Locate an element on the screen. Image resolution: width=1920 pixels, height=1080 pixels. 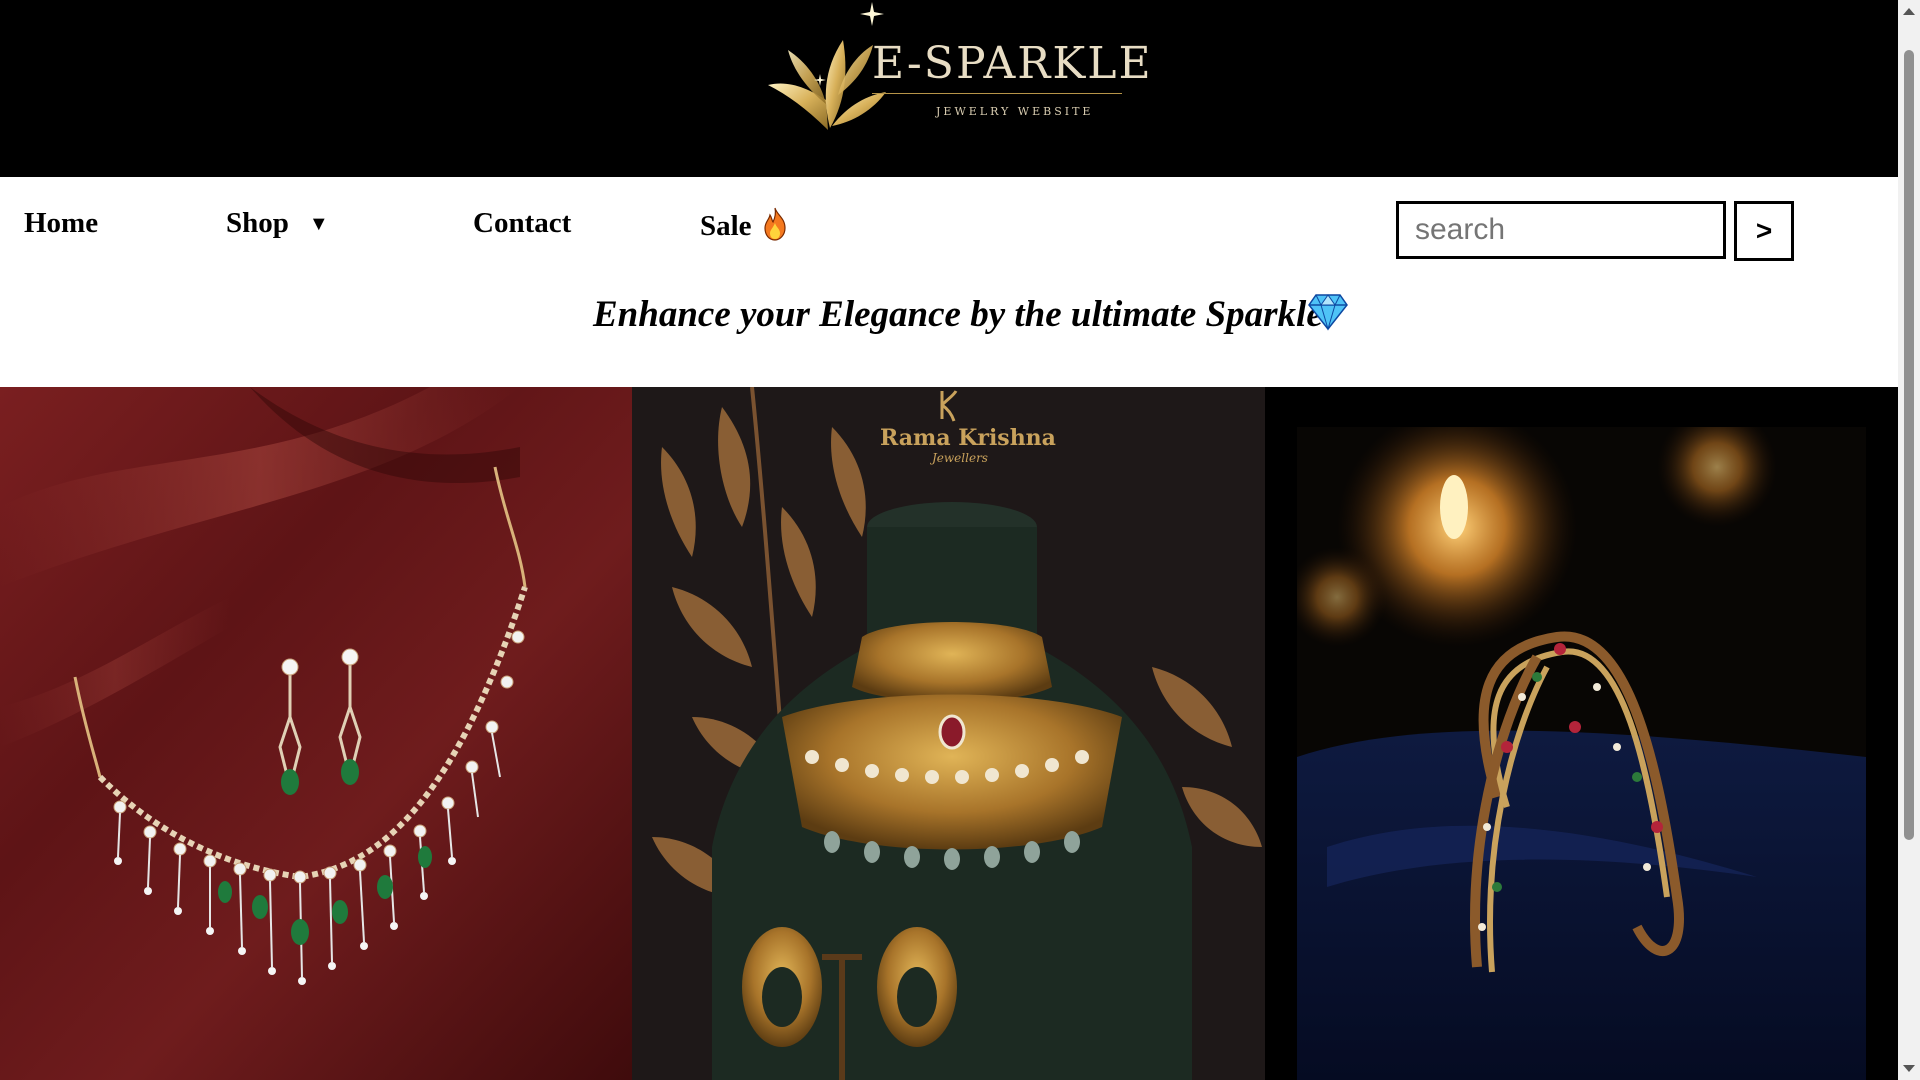
nav-home-label: Home is located at coordinates (61, 223).